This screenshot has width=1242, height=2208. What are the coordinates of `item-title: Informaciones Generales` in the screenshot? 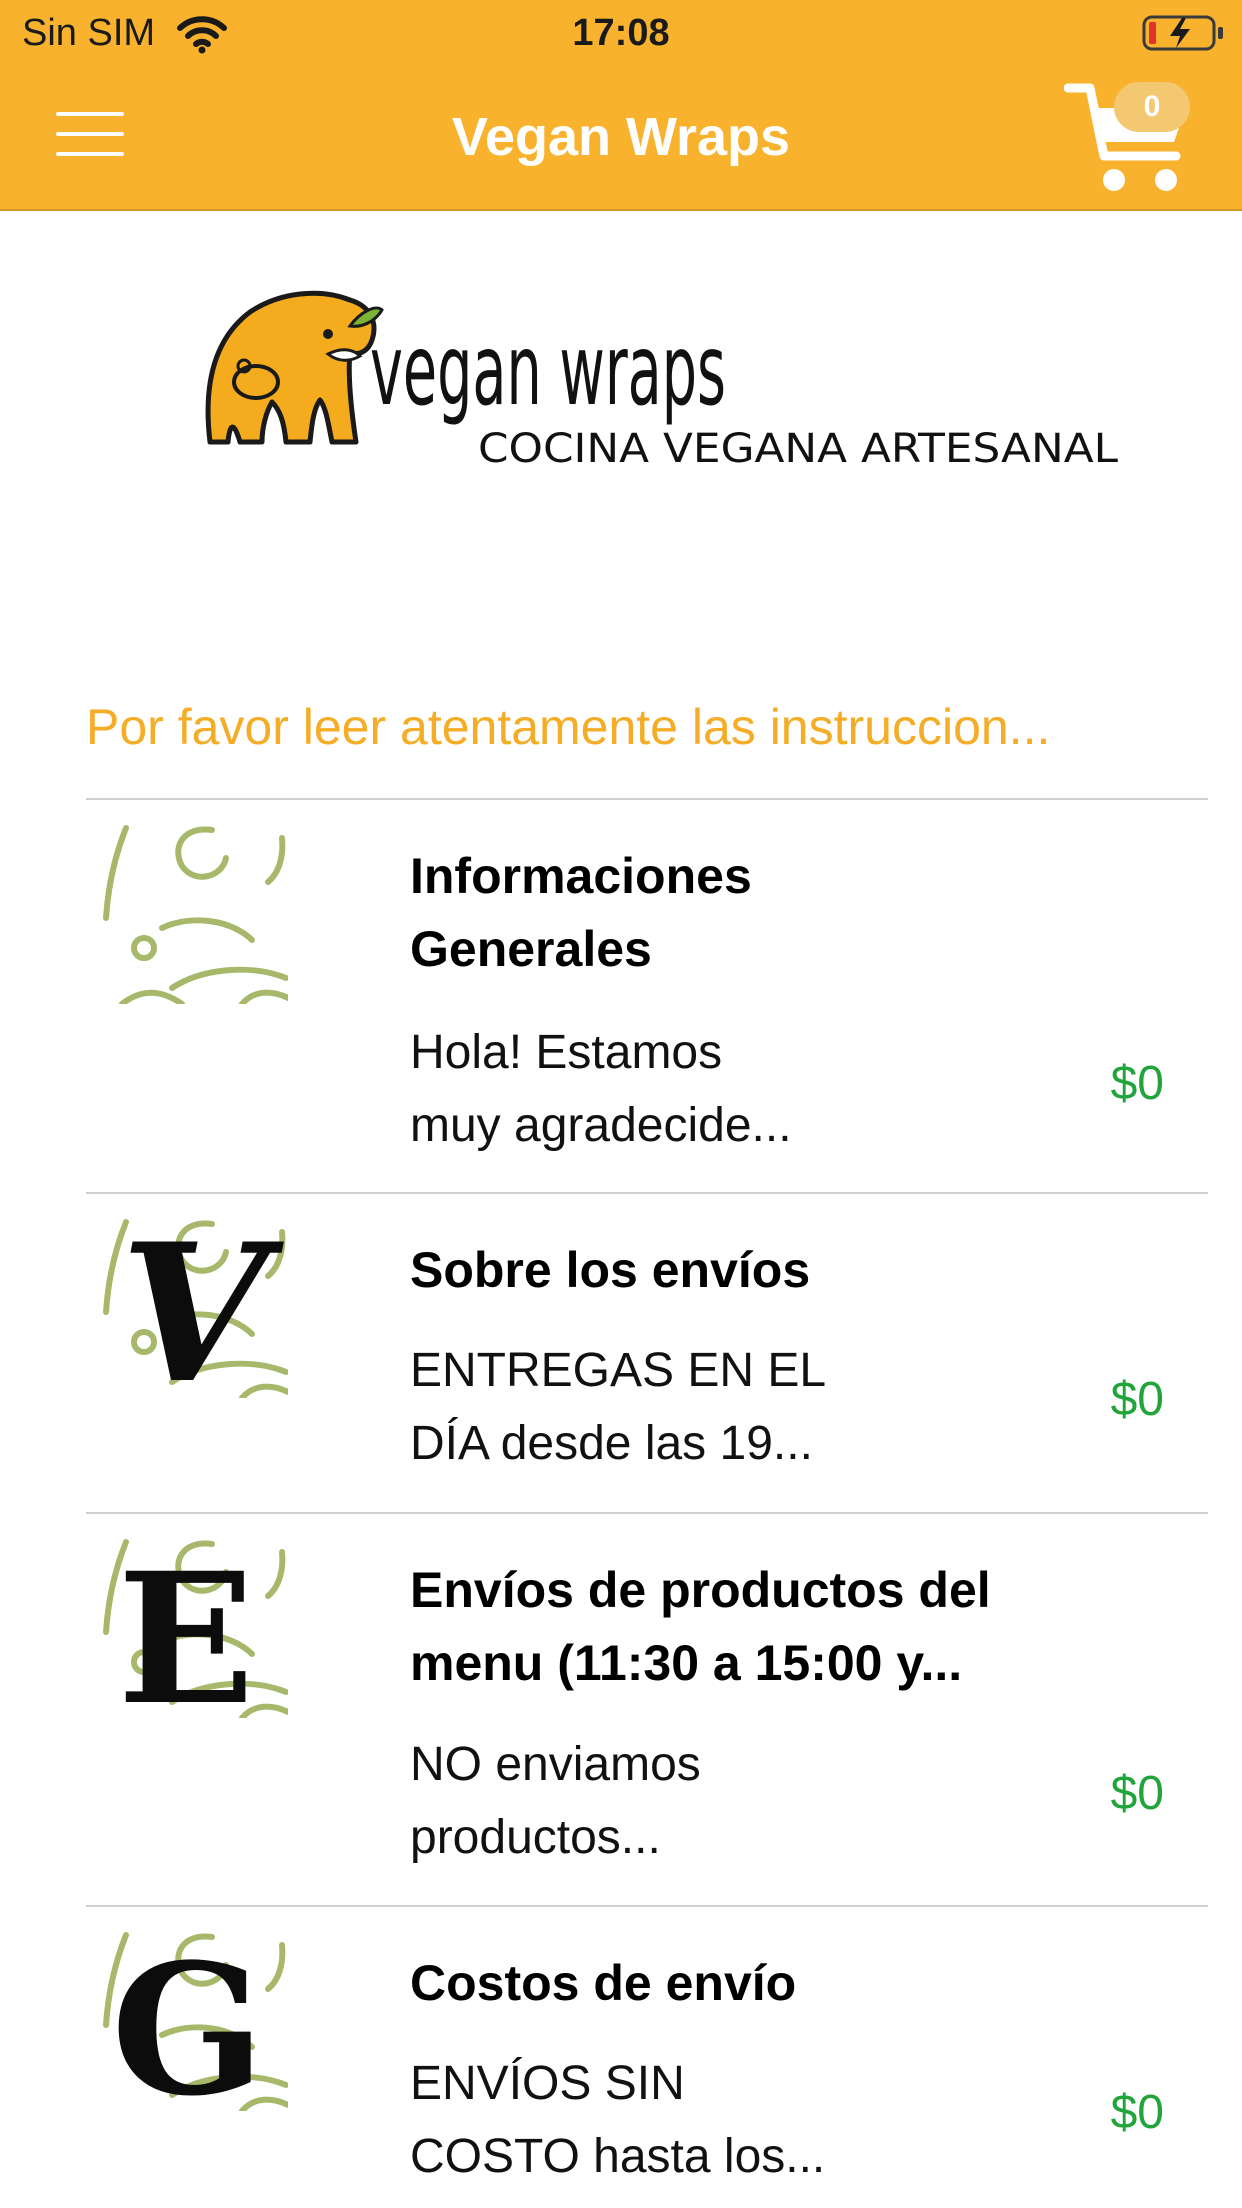 It's located at (581, 912).